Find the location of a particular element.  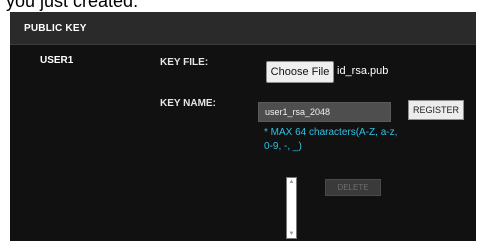

selected-file-name: id_rsa.pub is located at coordinates (363, 71).